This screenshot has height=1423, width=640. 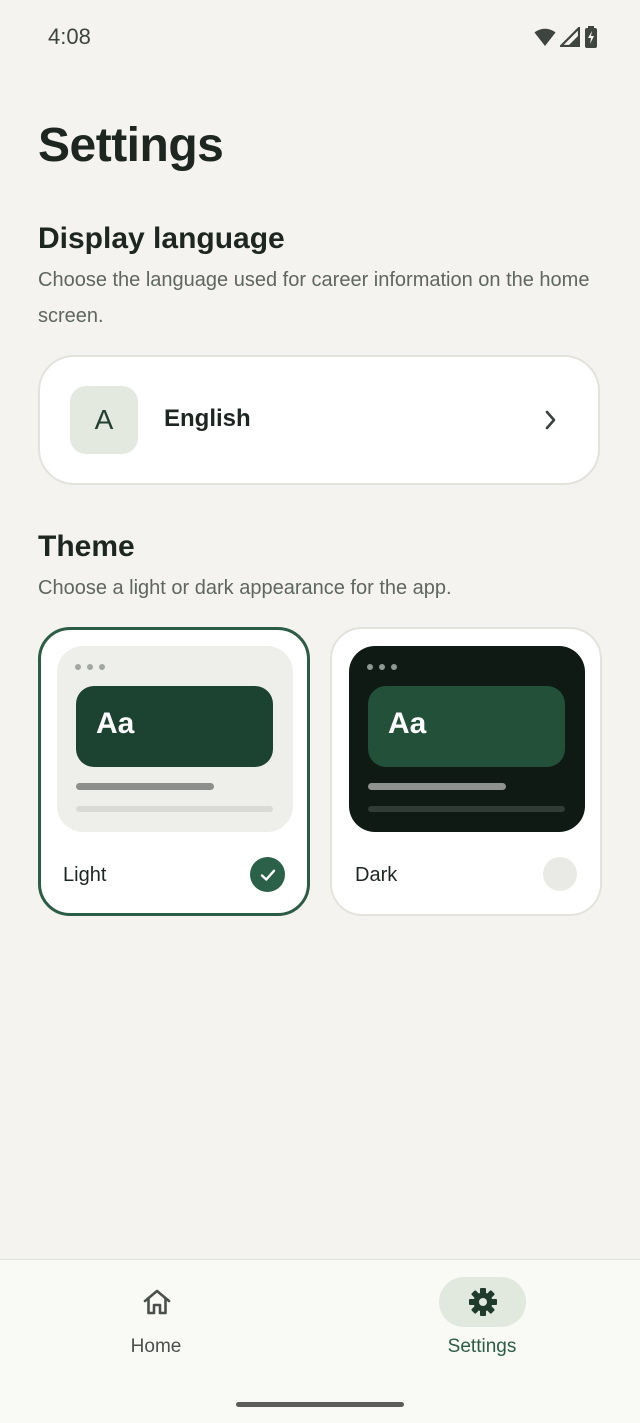 What do you see at coordinates (86, 546) in the screenshot?
I see `theme-title: Theme` at bounding box center [86, 546].